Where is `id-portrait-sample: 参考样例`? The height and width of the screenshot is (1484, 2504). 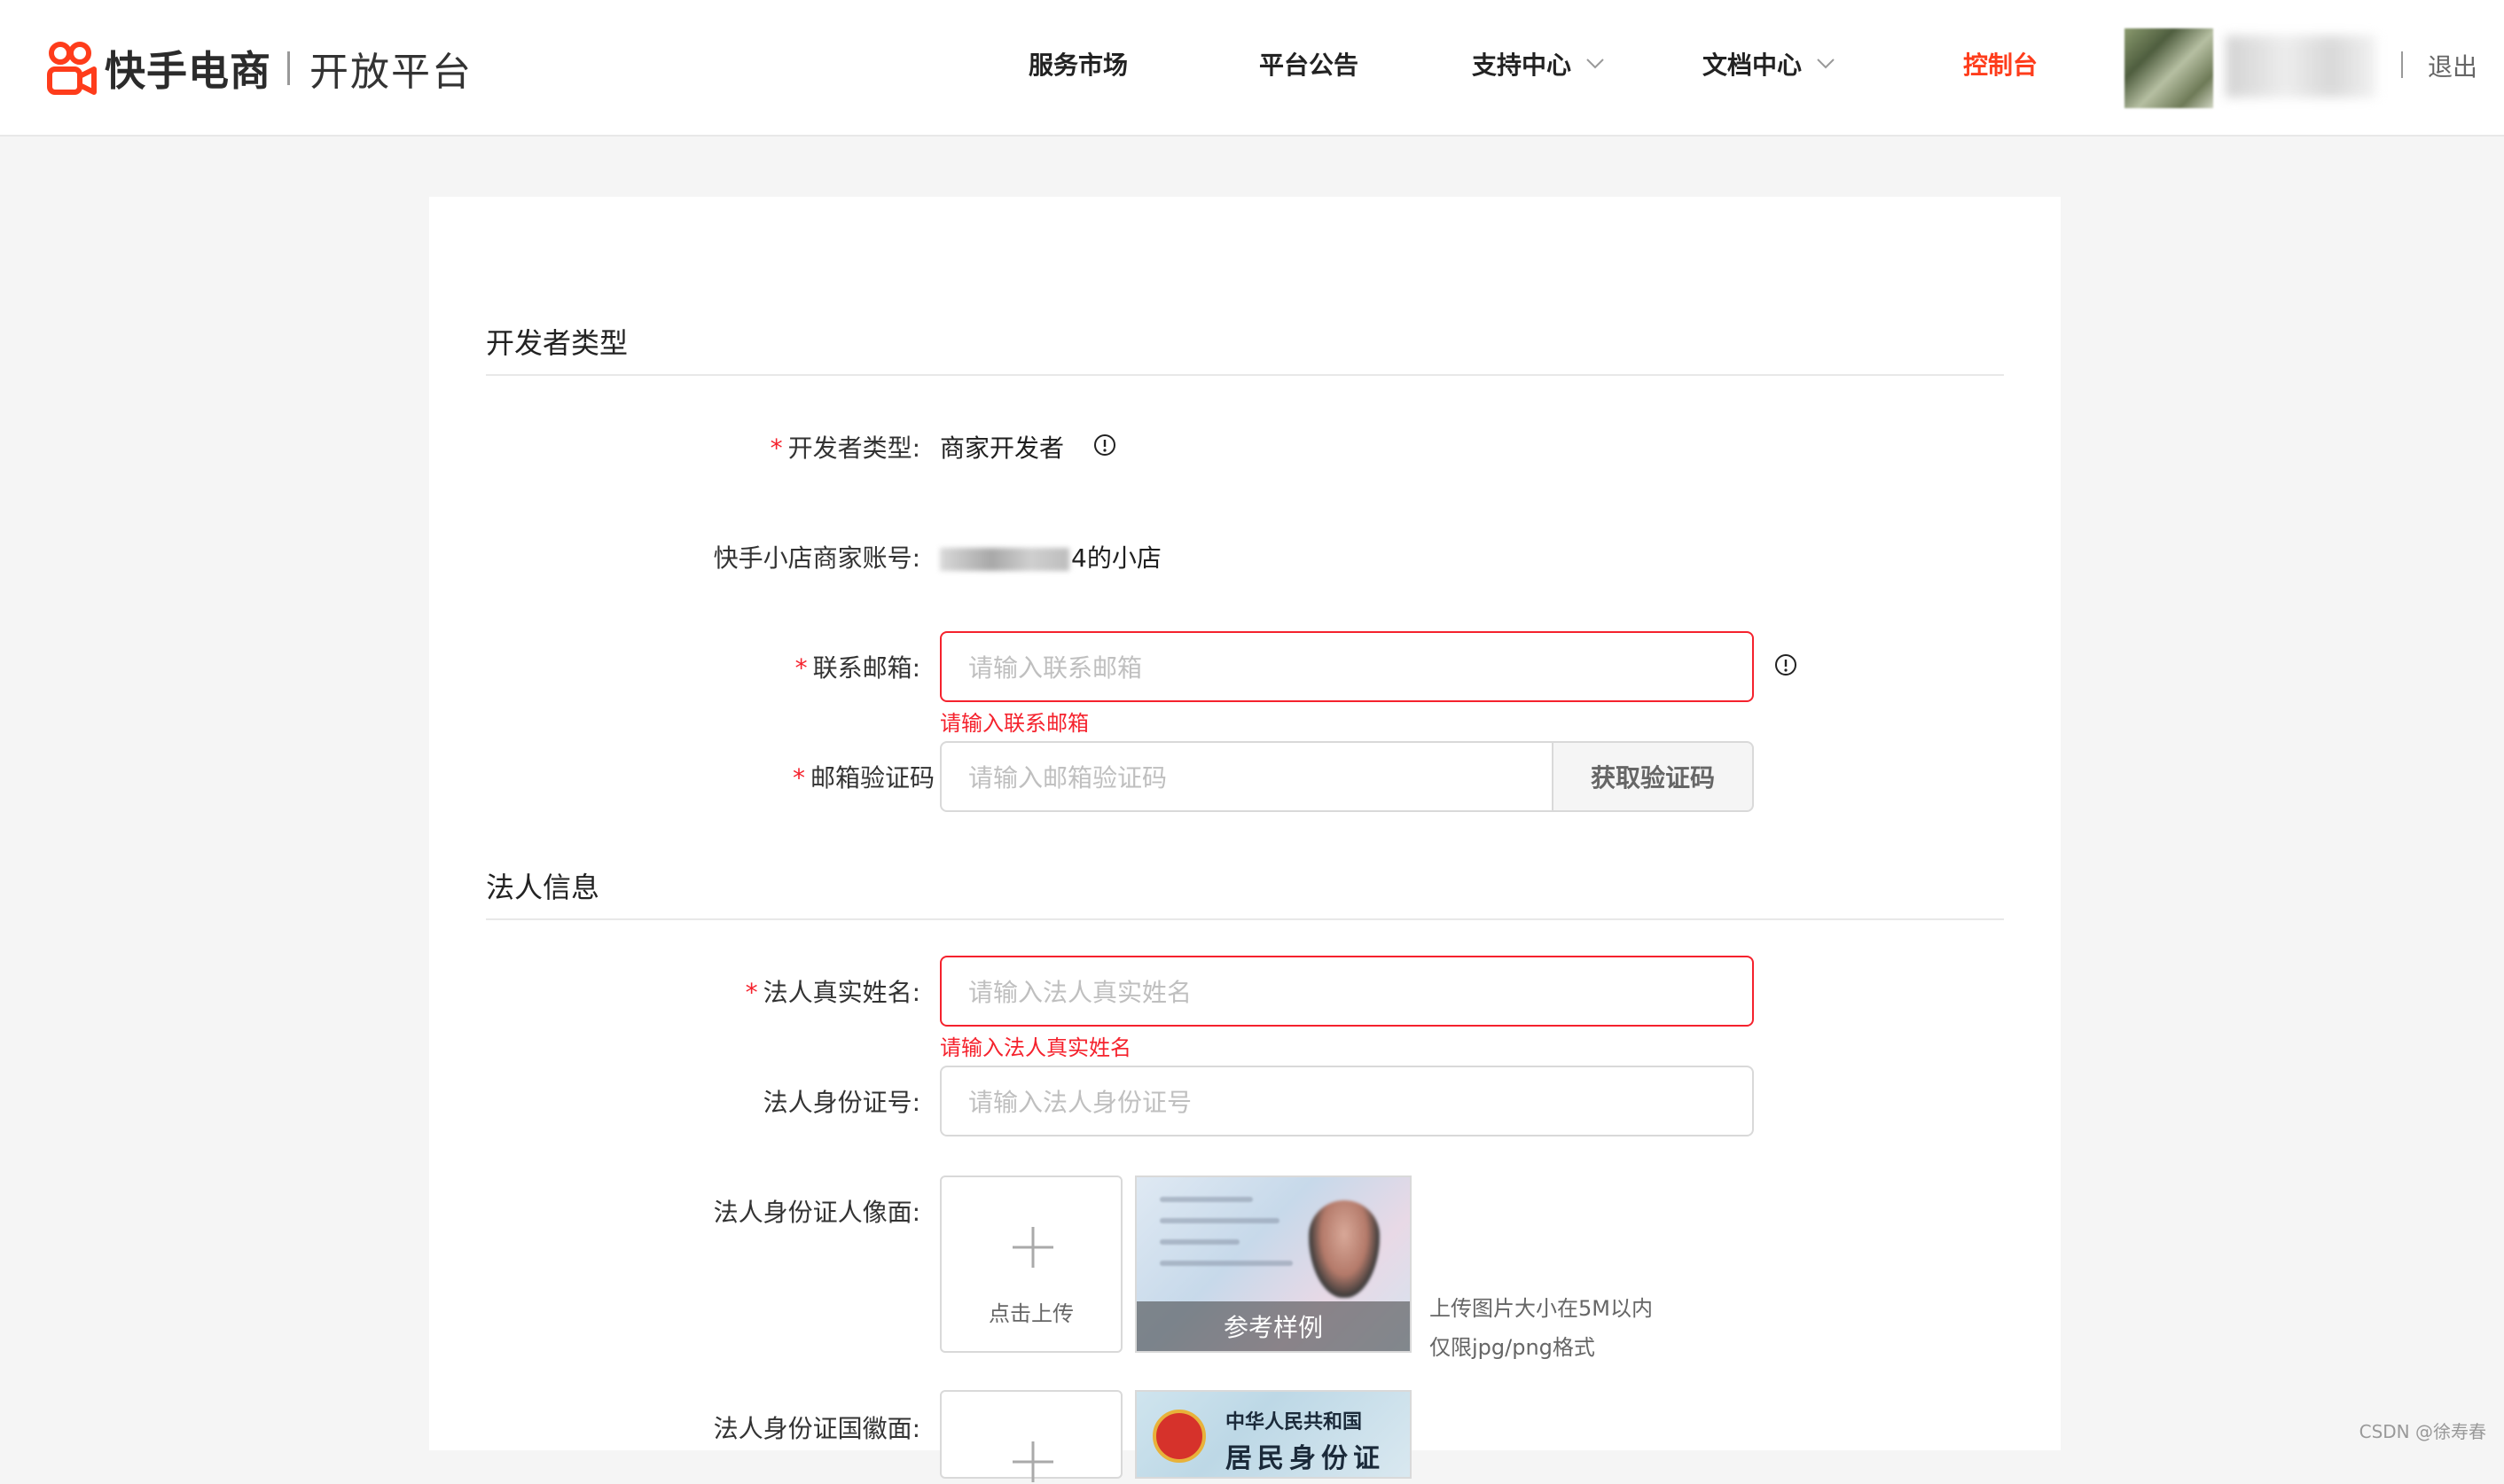 id-portrait-sample: 参考样例 is located at coordinates (1273, 1264).